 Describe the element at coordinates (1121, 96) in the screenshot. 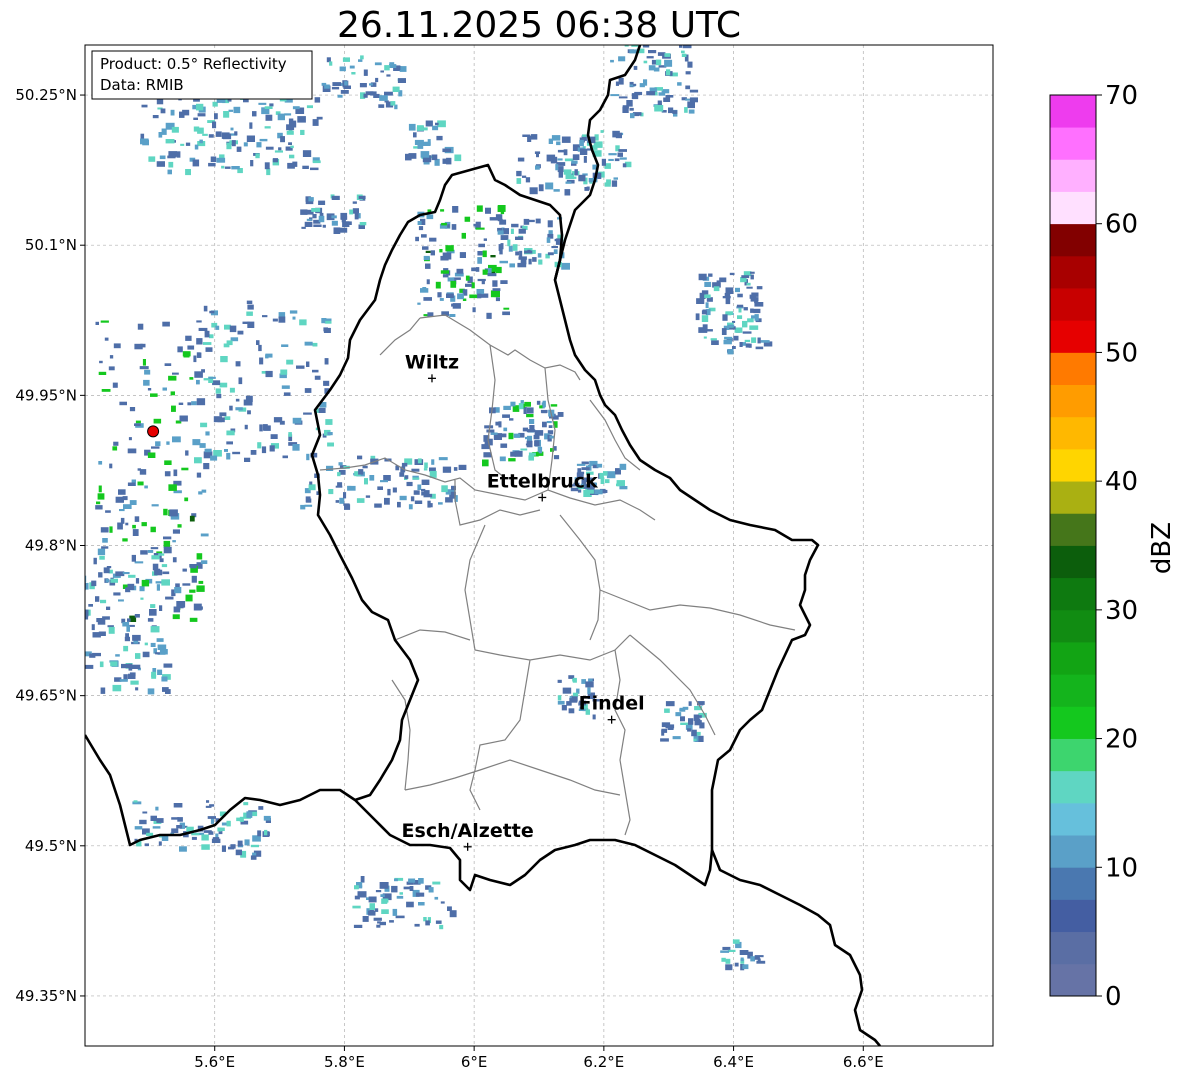

I see `colorbar-tick-label: 70` at that location.